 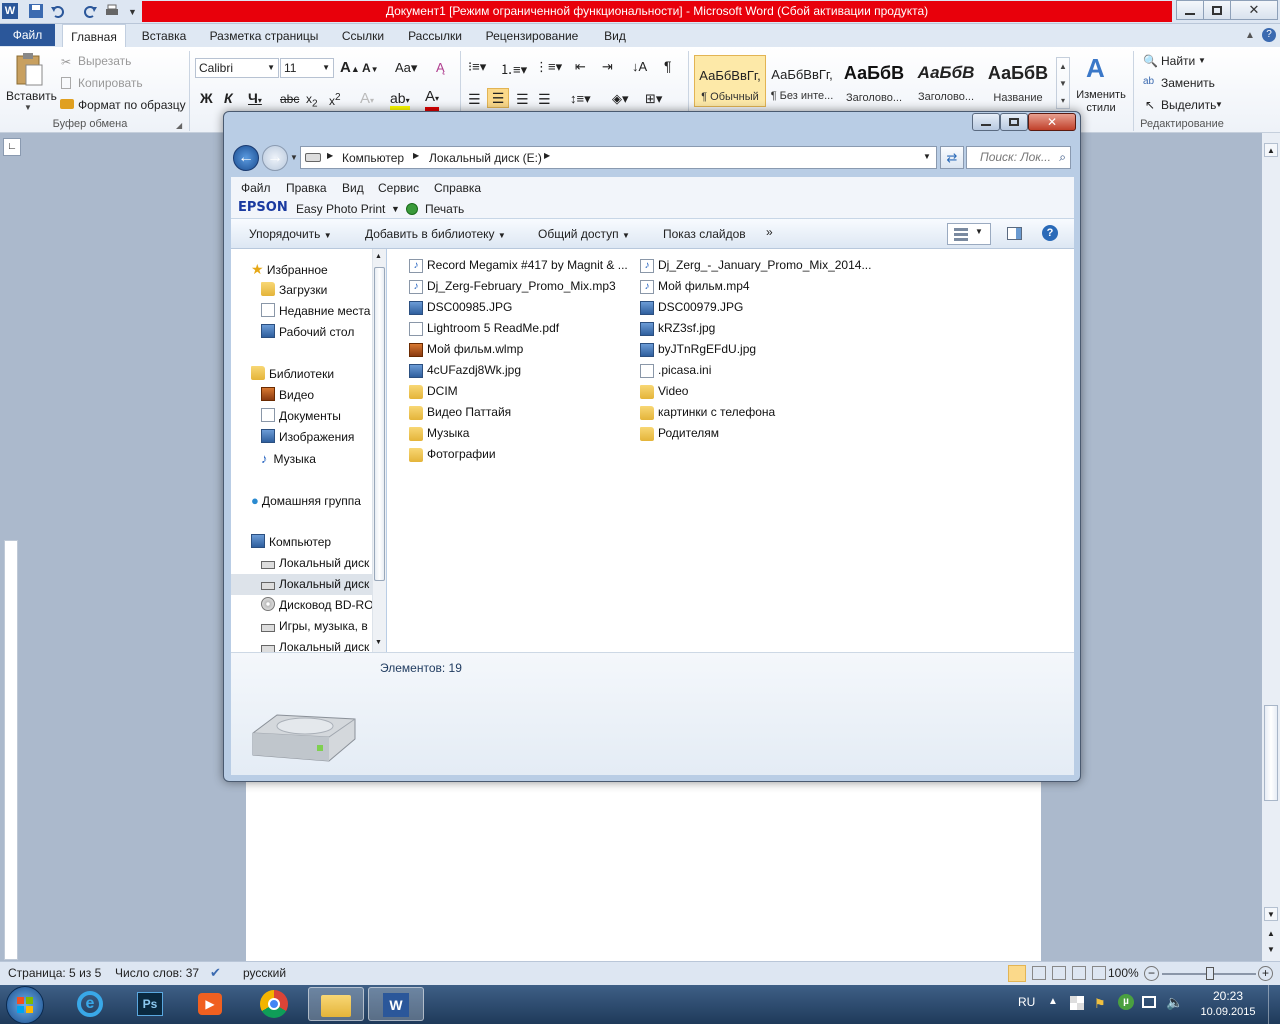 I want to click on word-app-icon: W, so click(x=10, y=11).